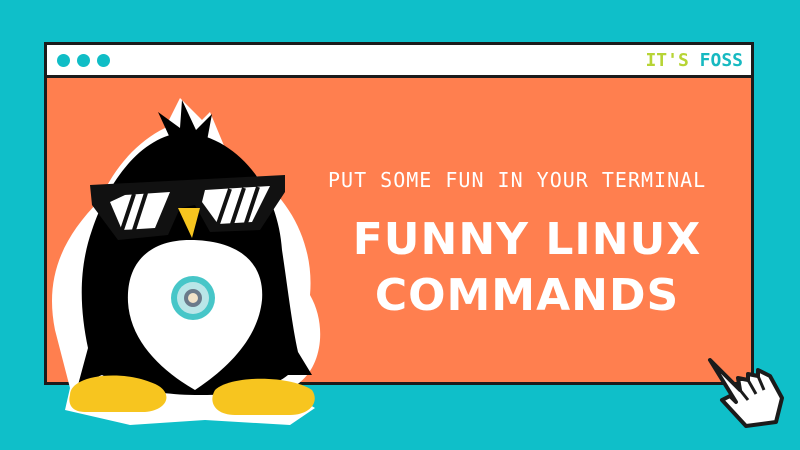 The height and width of the screenshot is (450, 800). I want to click on headline-line-2: COMMANDS, so click(527, 295).